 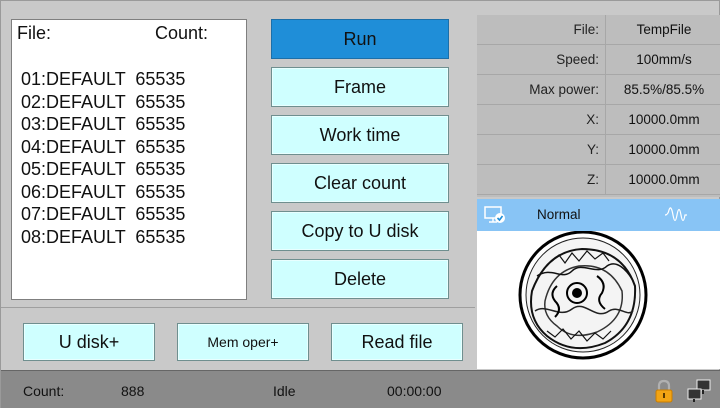 I want to click on machine-state: Idle, so click(x=284, y=391).